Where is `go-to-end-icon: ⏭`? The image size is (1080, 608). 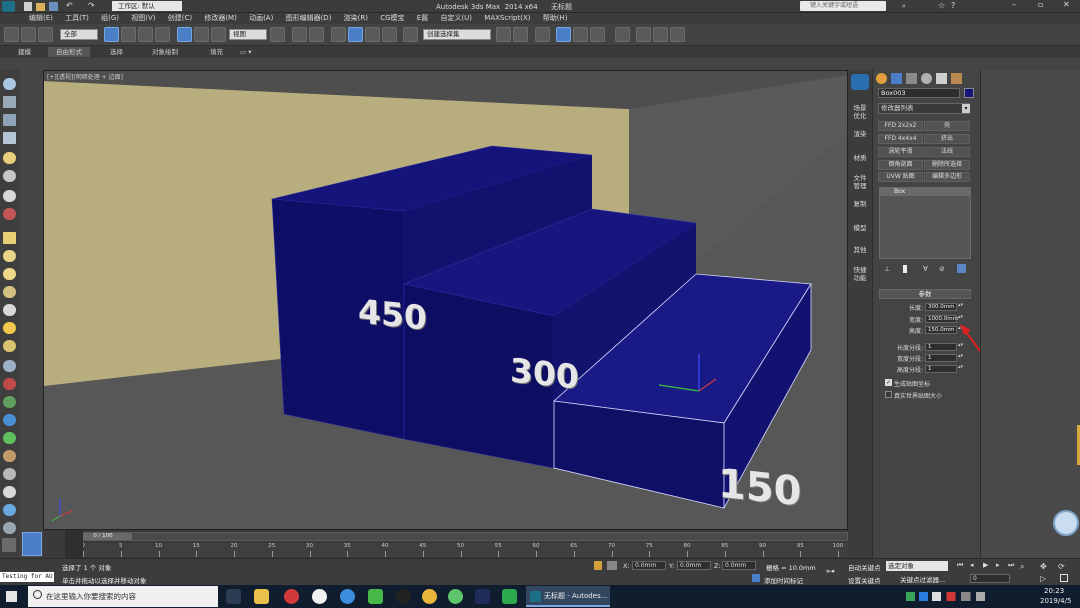
go-to-end-icon: ⏭ is located at coordinates (1011, 565).